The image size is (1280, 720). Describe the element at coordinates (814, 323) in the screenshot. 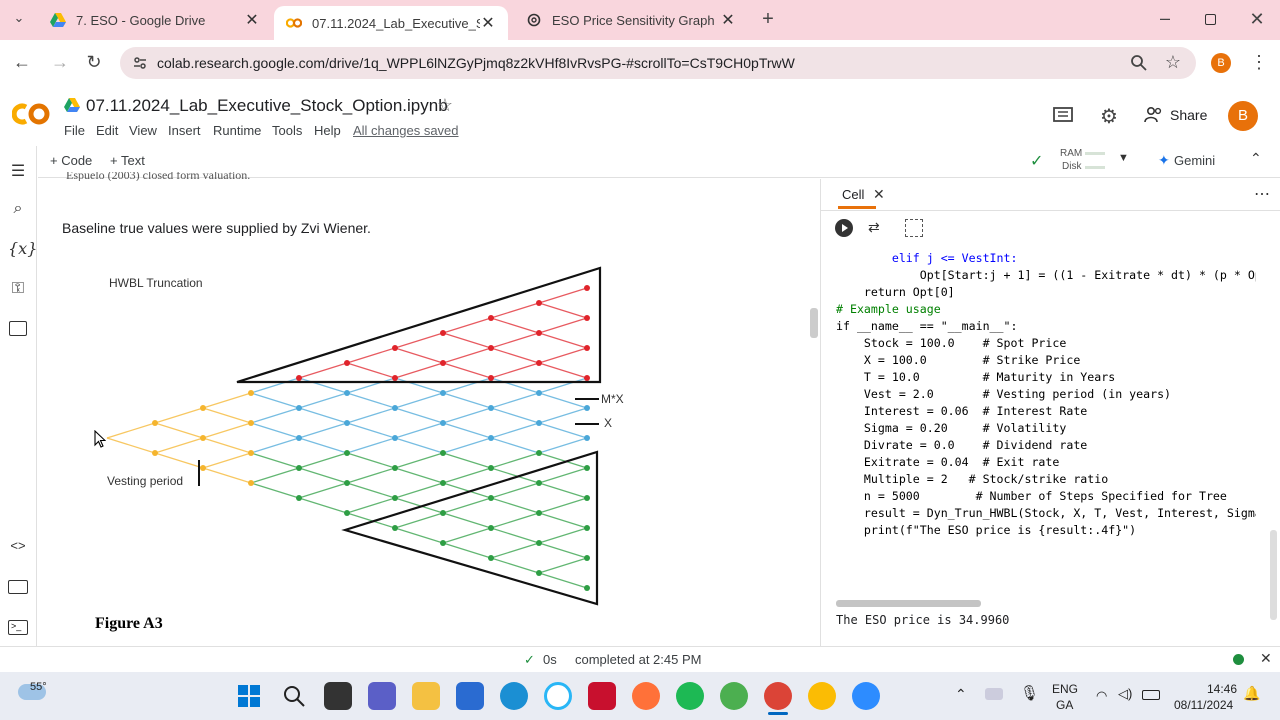

I see `main-scrollbar` at that location.